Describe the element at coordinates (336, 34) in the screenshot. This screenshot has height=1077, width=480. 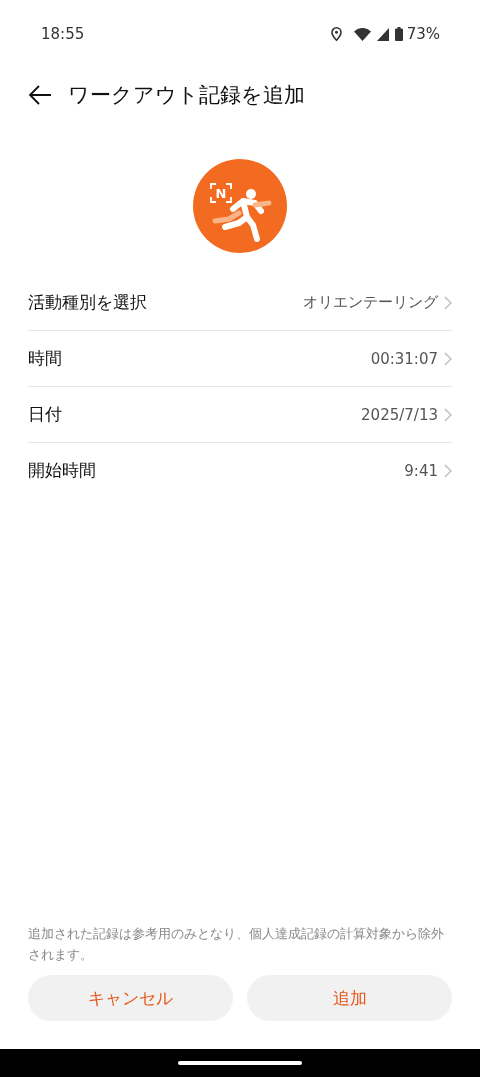
I see `location-icon` at that location.